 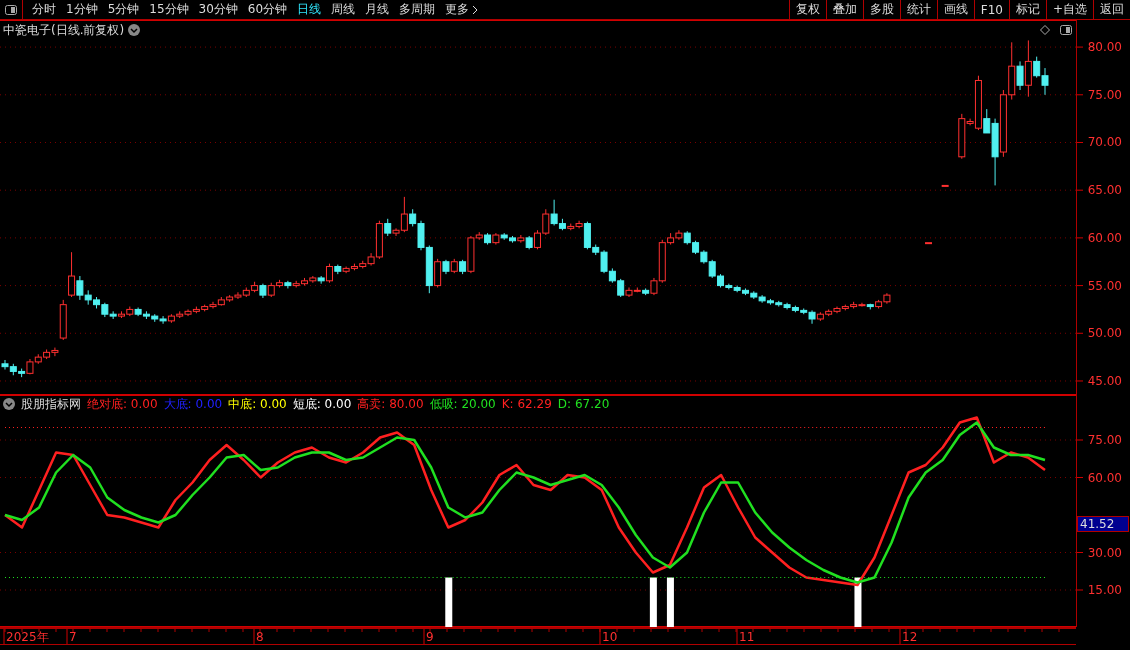 What do you see at coordinates (390, 404) in the screenshot?
I see `legend-value: 高卖: 80.00` at bounding box center [390, 404].